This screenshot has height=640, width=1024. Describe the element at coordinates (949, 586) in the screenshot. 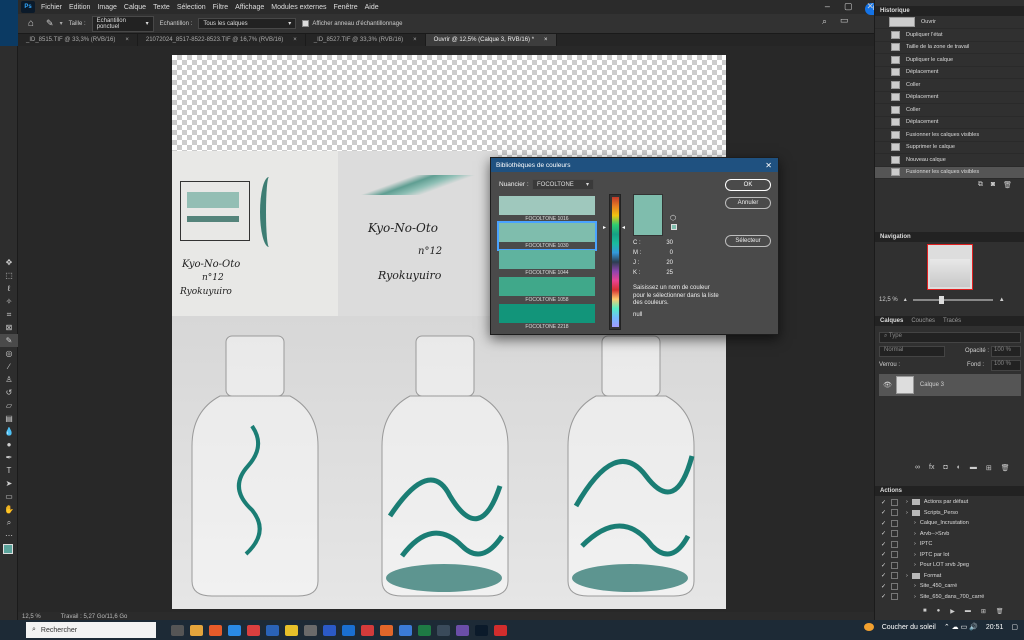

I see `action-item: ✓ › Site_450_carré` at that location.